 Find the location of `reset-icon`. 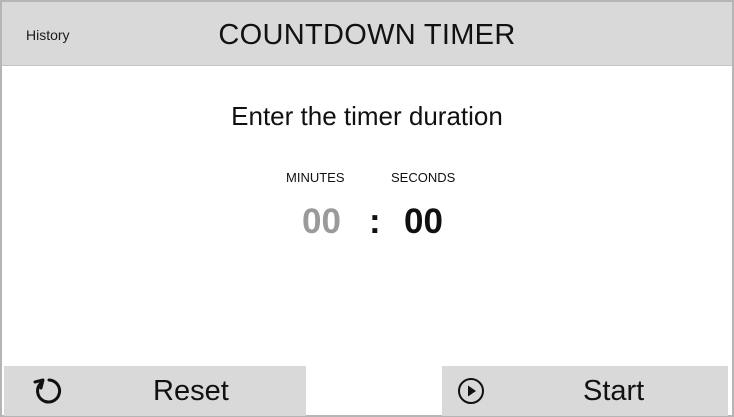

reset-icon is located at coordinates (49, 393).